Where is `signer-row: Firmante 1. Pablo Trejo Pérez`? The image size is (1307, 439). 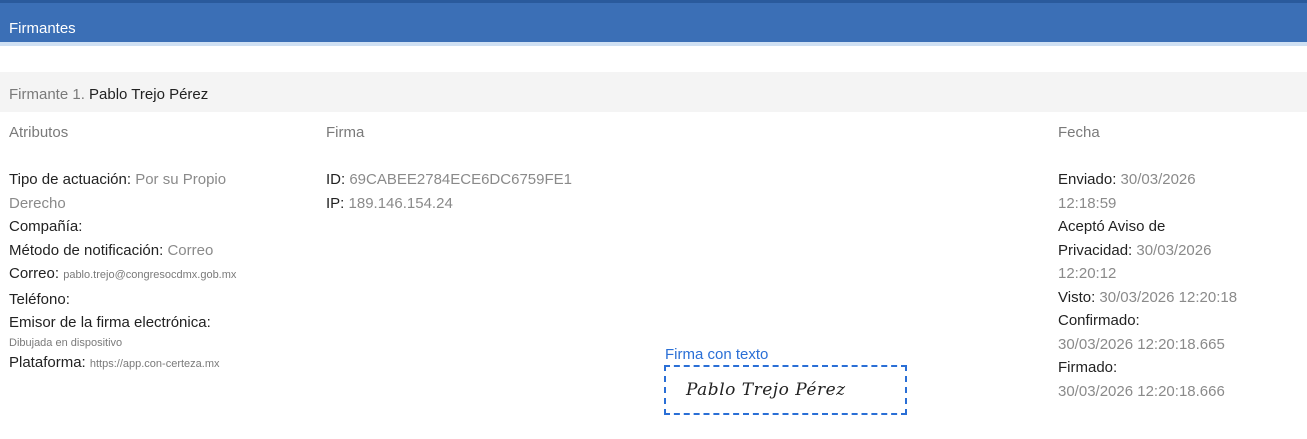
signer-row: Firmante 1. Pablo Trejo Pérez is located at coordinates (653, 92).